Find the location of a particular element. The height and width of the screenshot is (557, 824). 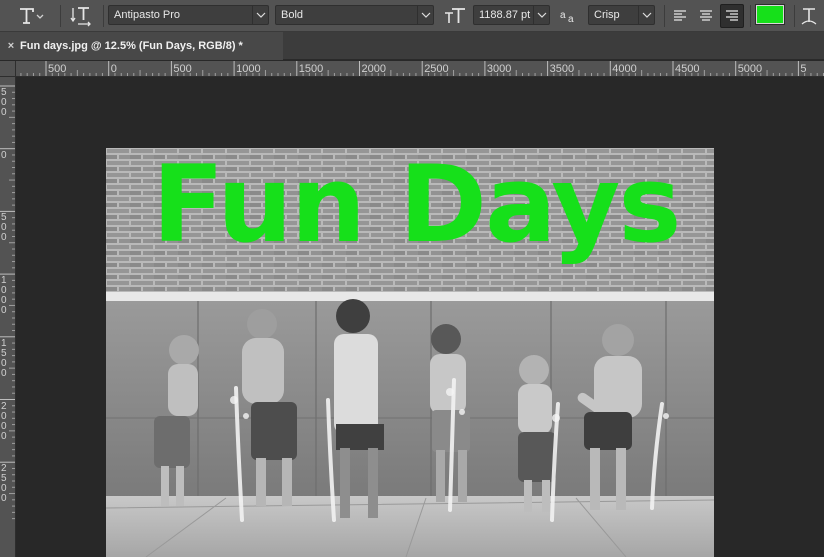

align-left-button is located at coordinates (680, 16).